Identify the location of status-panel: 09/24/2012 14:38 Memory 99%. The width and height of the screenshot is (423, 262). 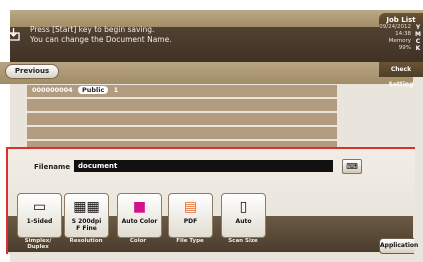
(395, 38).